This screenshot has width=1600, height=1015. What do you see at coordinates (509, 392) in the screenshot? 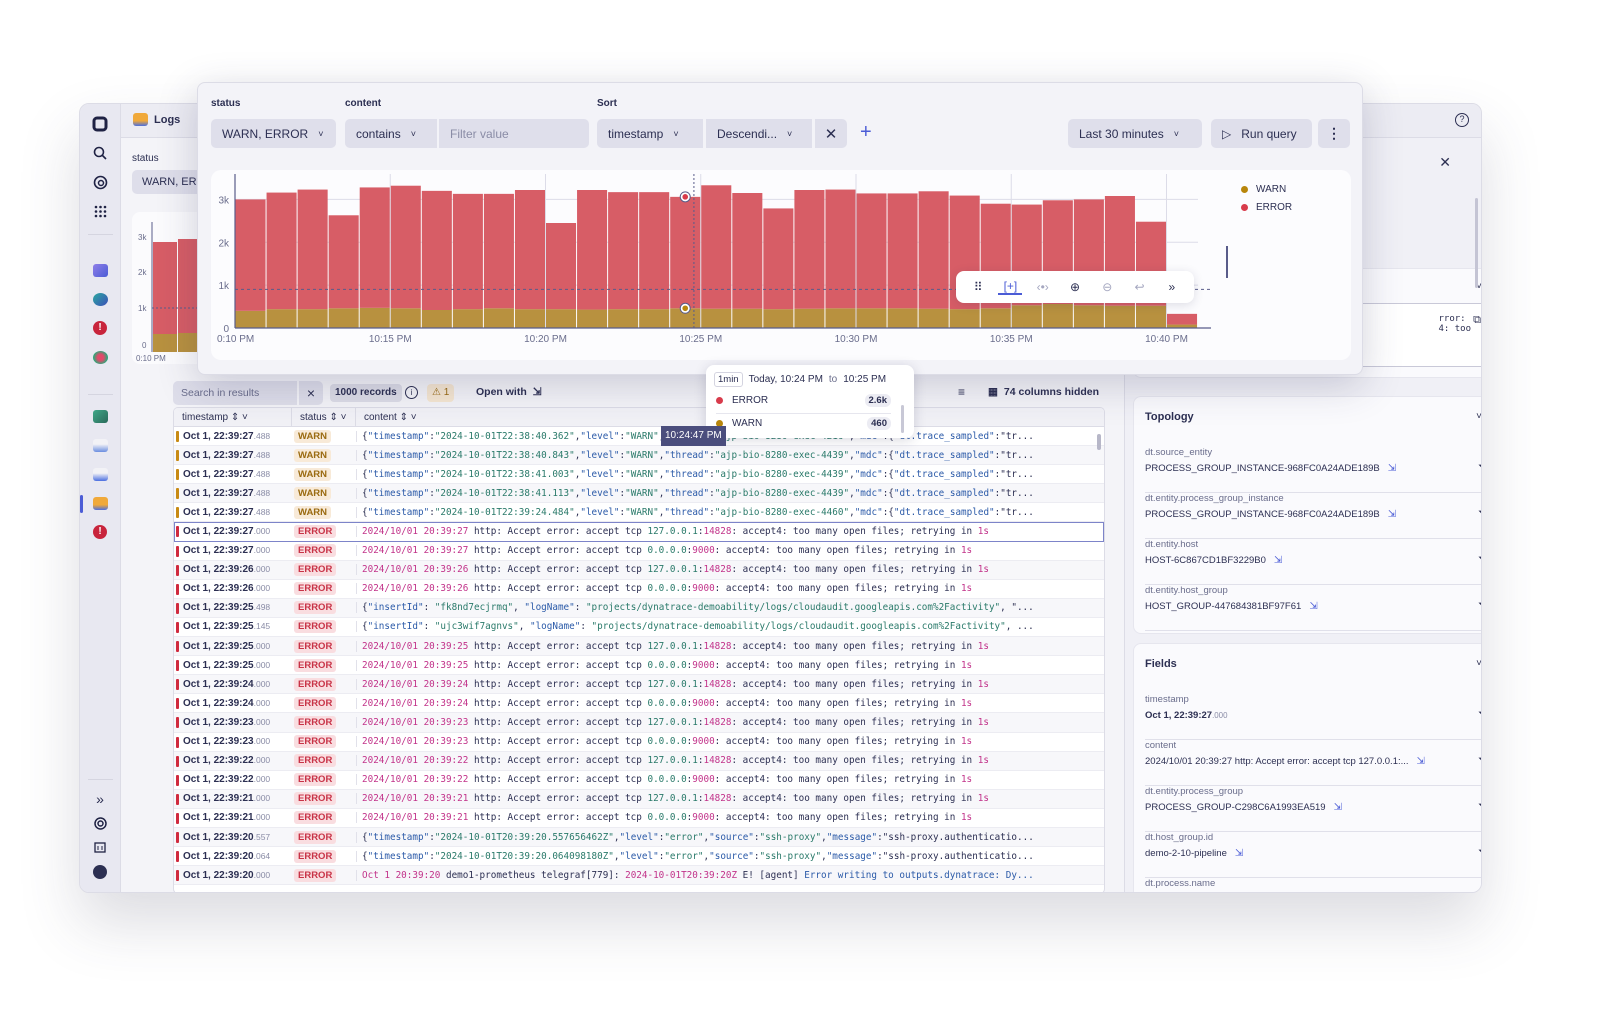
I see `open-with-button: Open with ⇲` at bounding box center [509, 392].